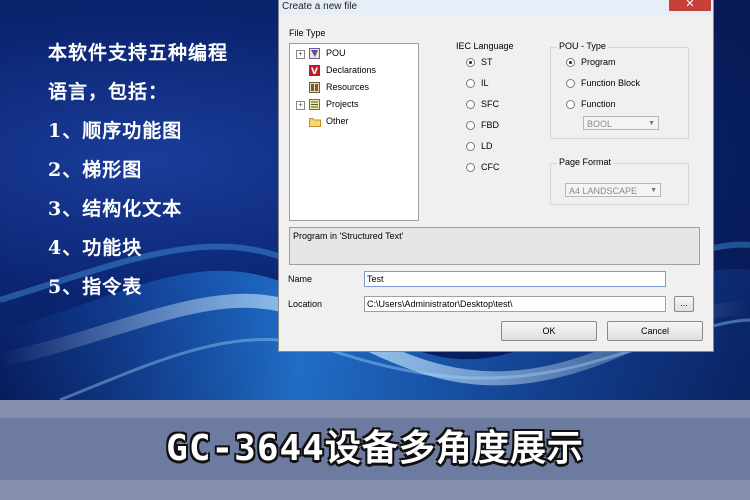  I want to click on tree-item-label: Resources, so click(348, 87).